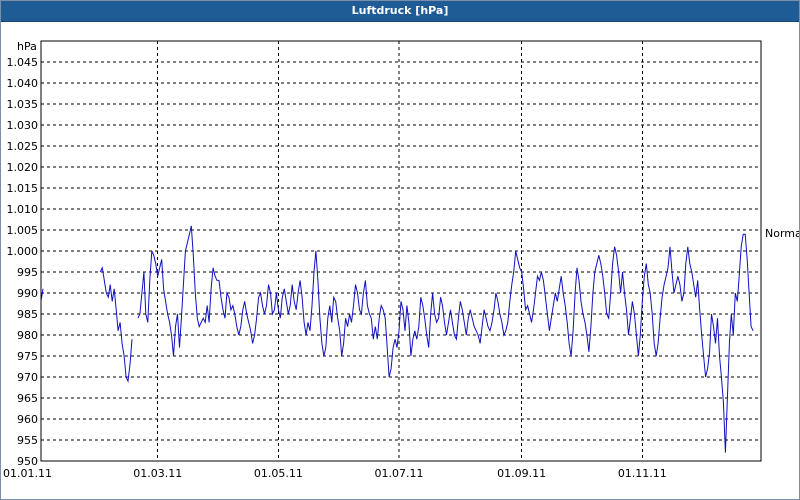 This screenshot has height=500, width=800. What do you see at coordinates (23, 167) in the screenshot?
I see `y-tick-label: 1.020` at bounding box center [23, 167].